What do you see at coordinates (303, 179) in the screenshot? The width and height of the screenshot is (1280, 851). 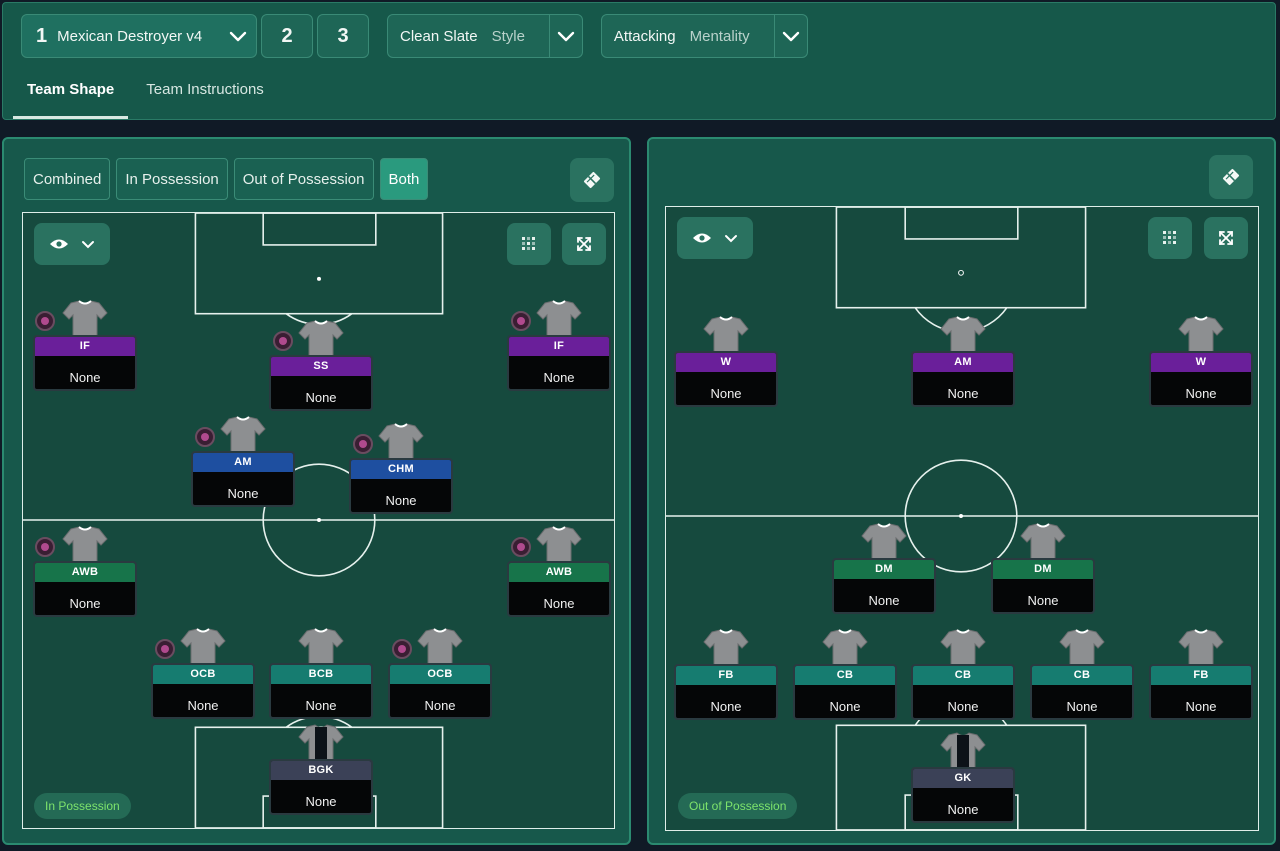 I see `phase-out-of-possession-button: Out of Possession` at bounding box center [303, 179].